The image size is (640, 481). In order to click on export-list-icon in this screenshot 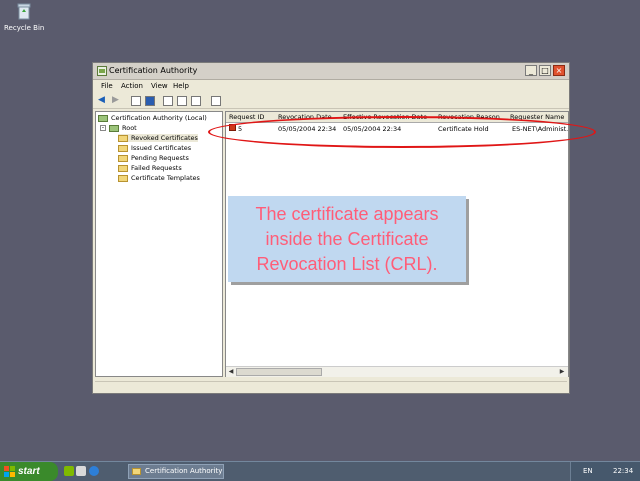, I will do `click(168, 101)`.